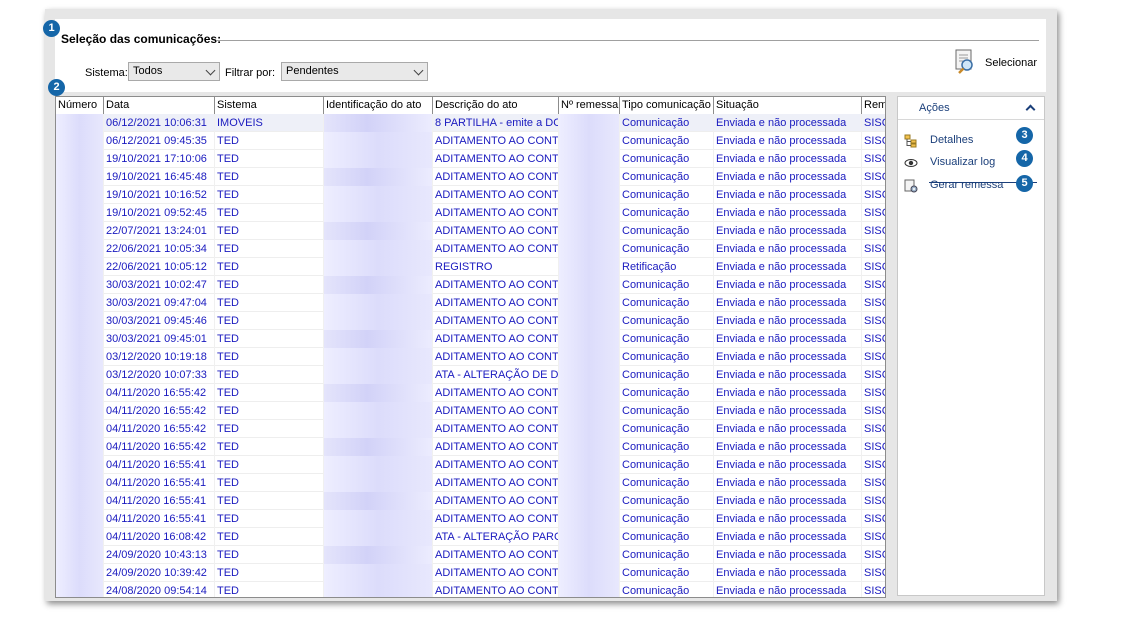  I want to click on action-detalhes: Detalhes, so click(969, 141).